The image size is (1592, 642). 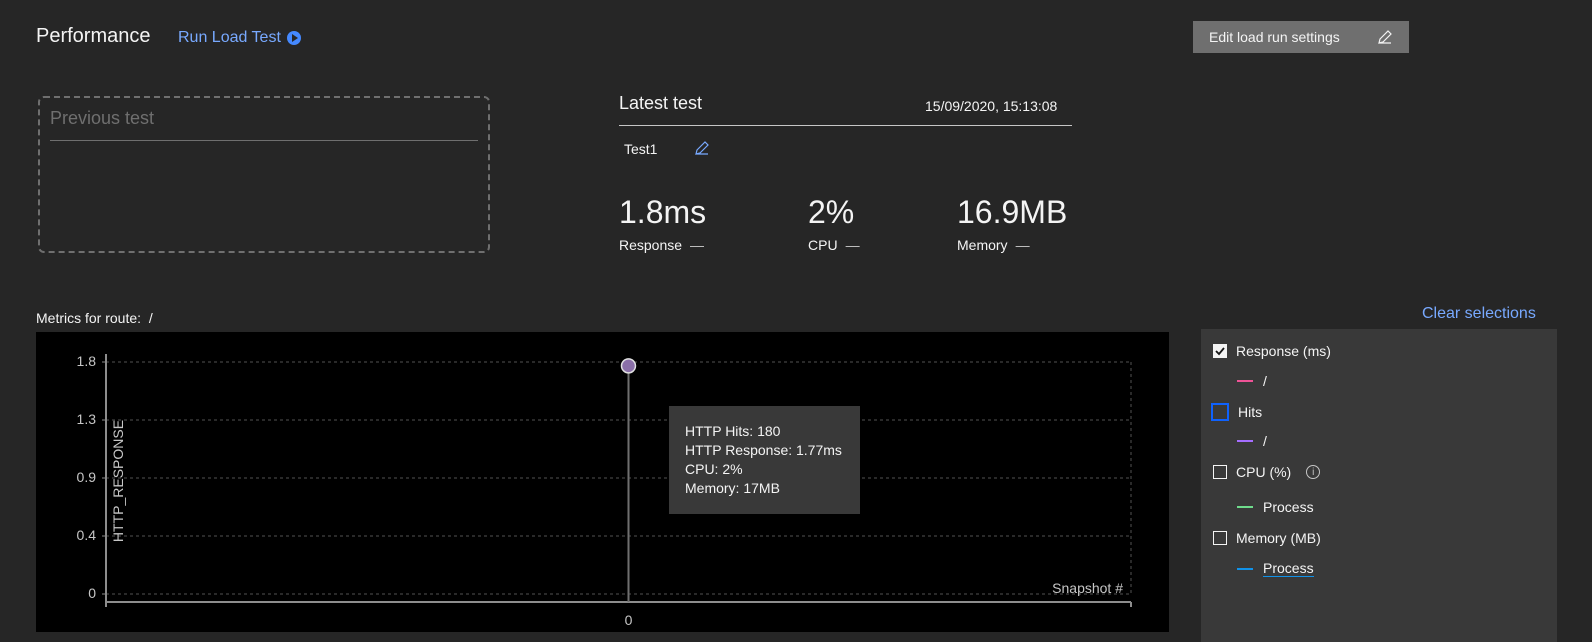 I want to click on hits-swatch, so click(x=1245, y=441).